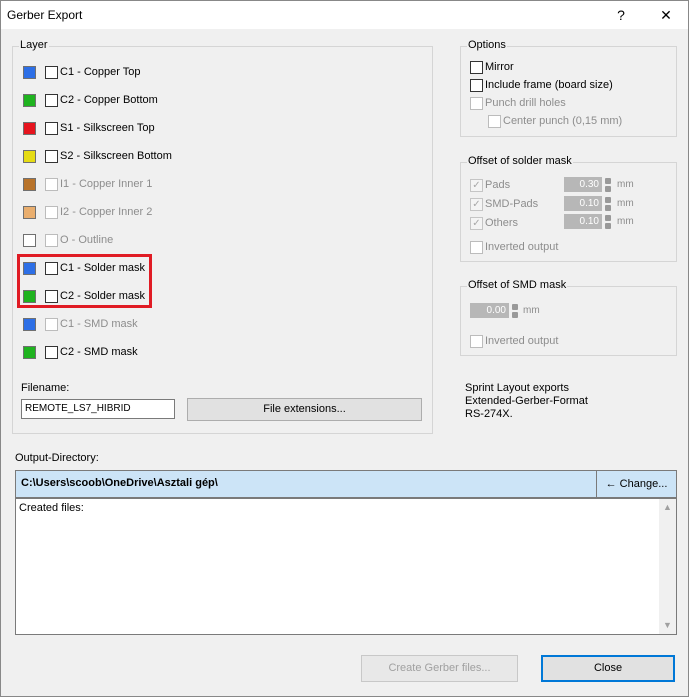 The image size is (689, 697). What do you see at coordinates (563, 121) in the screenshot?
I see `center-punch-label: Center punch (0,15 mm)` at bounding box center [563, 121].